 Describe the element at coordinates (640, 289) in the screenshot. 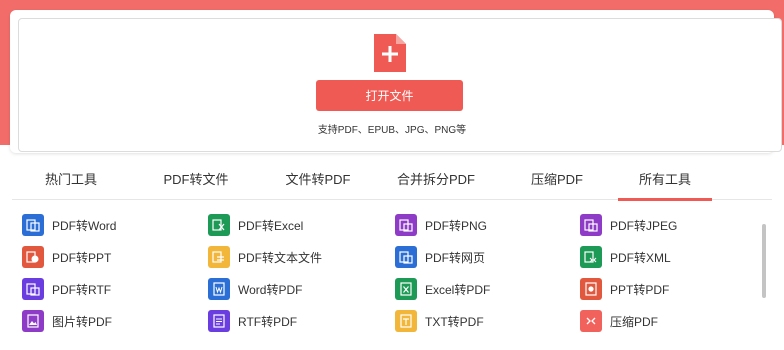

I see `tool-label: PPT转PDF` at that location.